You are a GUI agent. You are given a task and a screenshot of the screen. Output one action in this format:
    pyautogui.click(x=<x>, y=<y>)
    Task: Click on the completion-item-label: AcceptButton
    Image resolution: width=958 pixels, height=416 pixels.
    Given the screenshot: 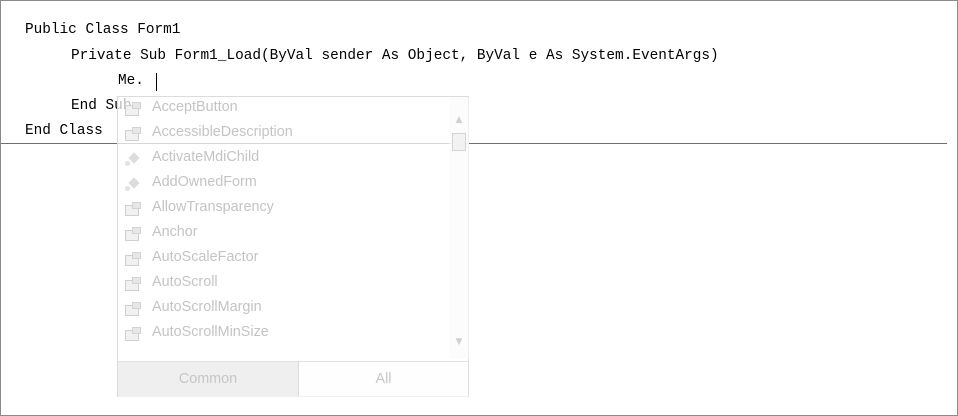 What is the action you would take?
    pyautogui.click(x=195, y=107)
    